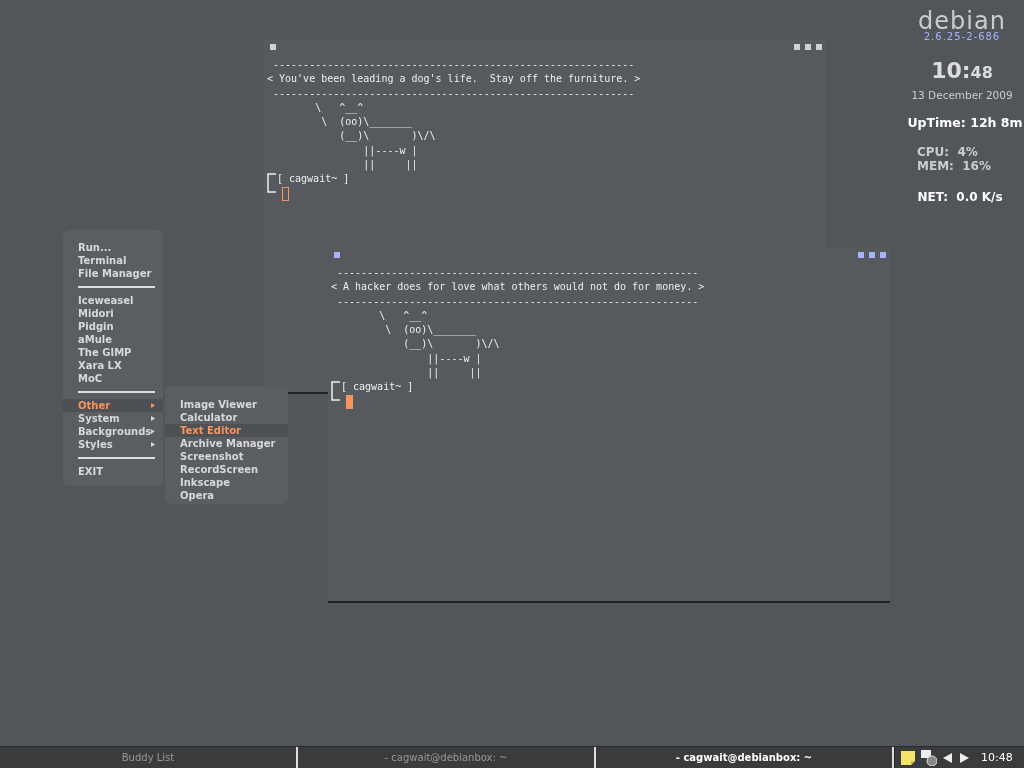 This screenshot has height=768, width=1024. I want to click on taskbar-button: - cagwait@debianbox: ~, so click(447, 757).